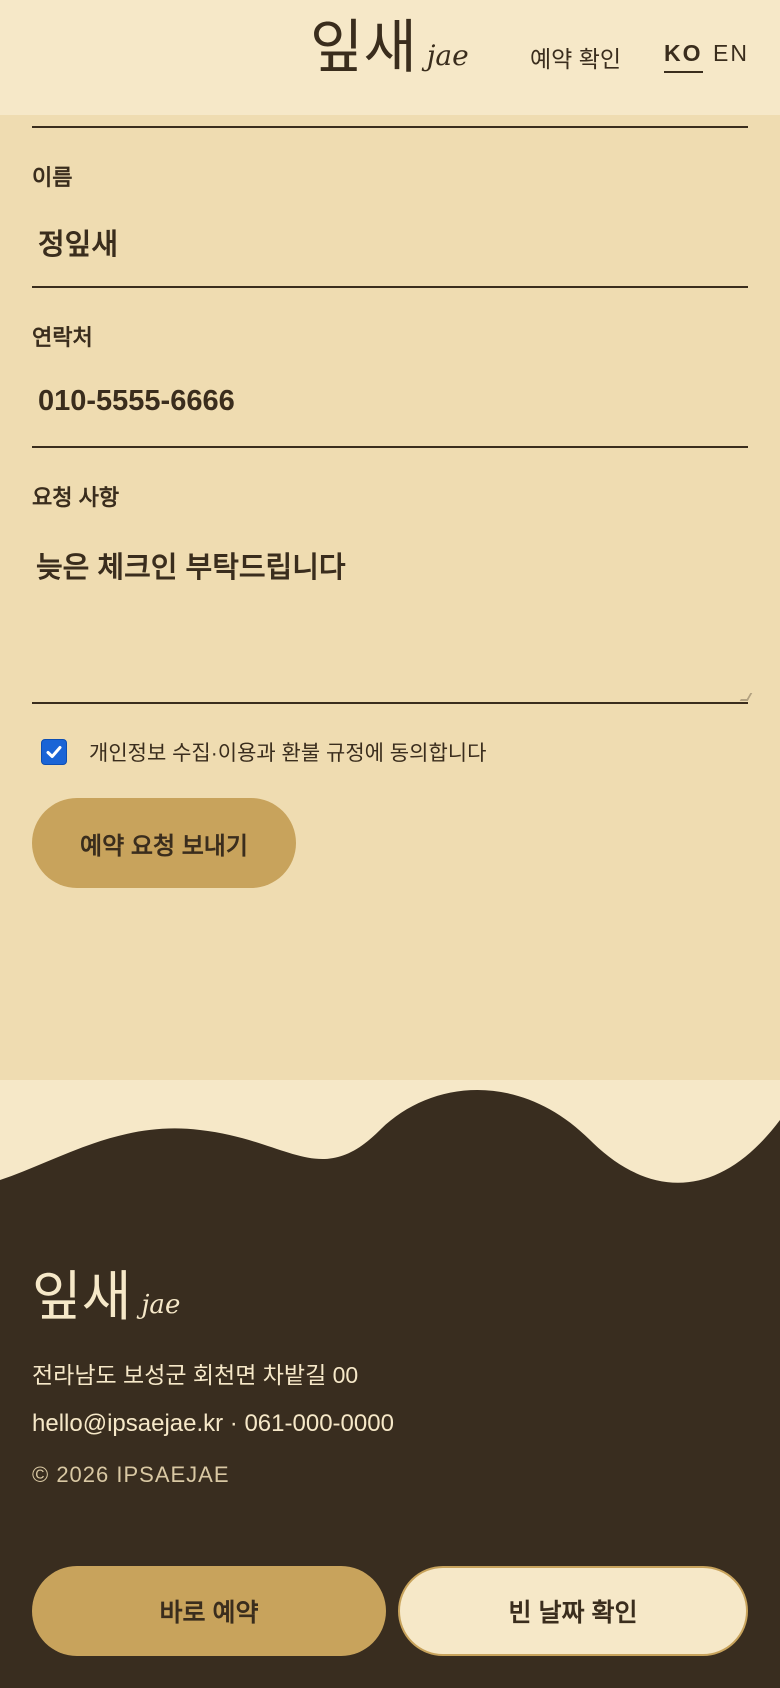 Image resolution: width=780 pixels, height=1688 pixels. What do you see at coordinates (213, 1423) in the screenshot?
I see `footer-contact: hello@ipsaejae.kr · 061-000-0000` at bounding box center [213, 1423].